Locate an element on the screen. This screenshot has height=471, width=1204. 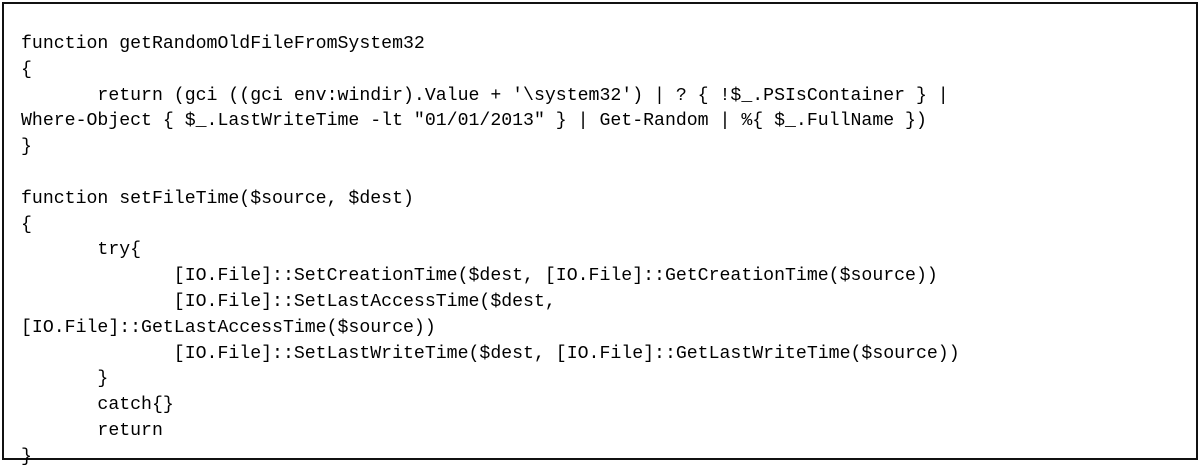
code-line: function getRandomOldFileFromSystem32 is located at coordinates (223, 44).